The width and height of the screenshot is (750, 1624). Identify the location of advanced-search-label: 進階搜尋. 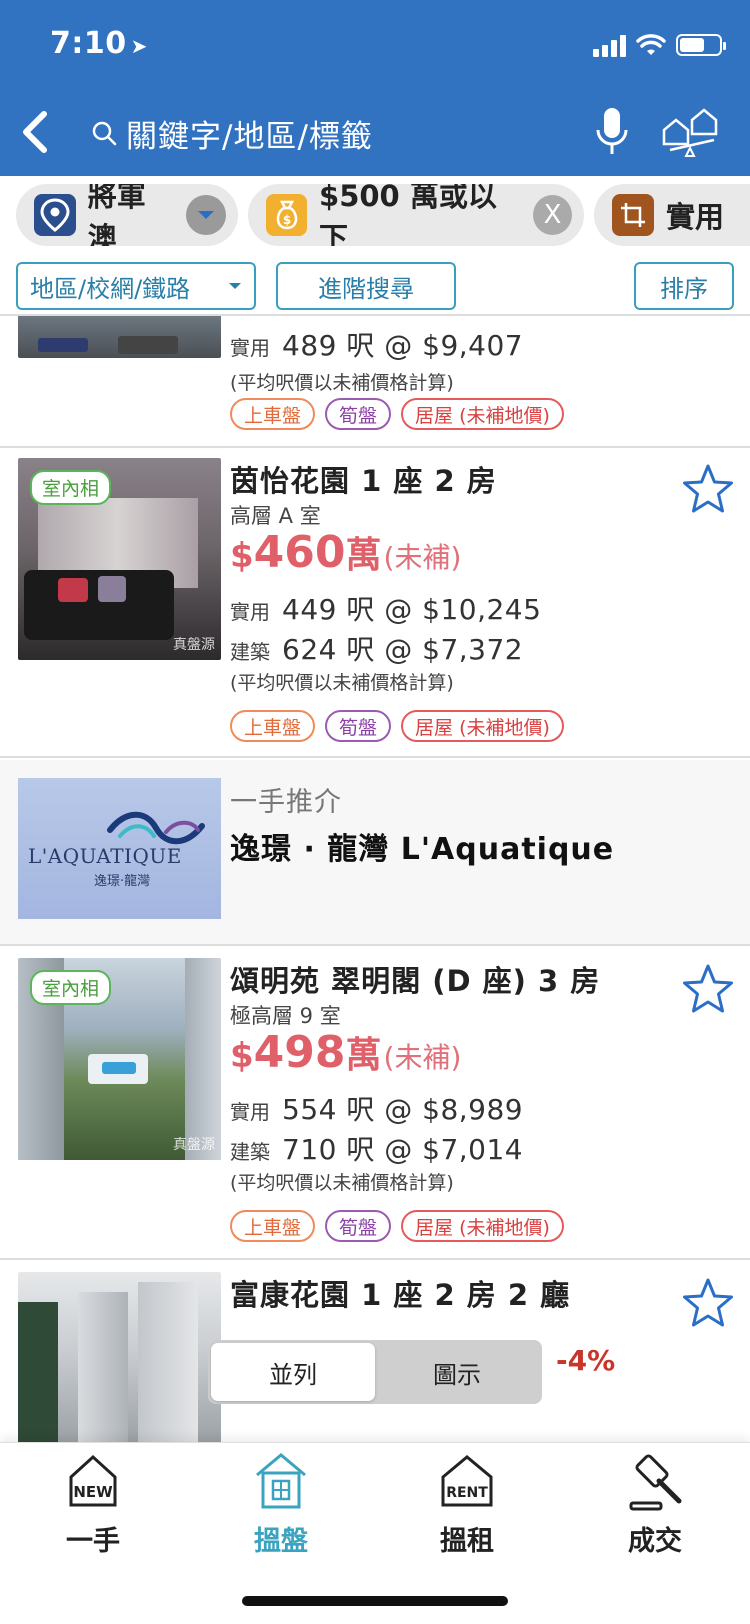
(366, 288).